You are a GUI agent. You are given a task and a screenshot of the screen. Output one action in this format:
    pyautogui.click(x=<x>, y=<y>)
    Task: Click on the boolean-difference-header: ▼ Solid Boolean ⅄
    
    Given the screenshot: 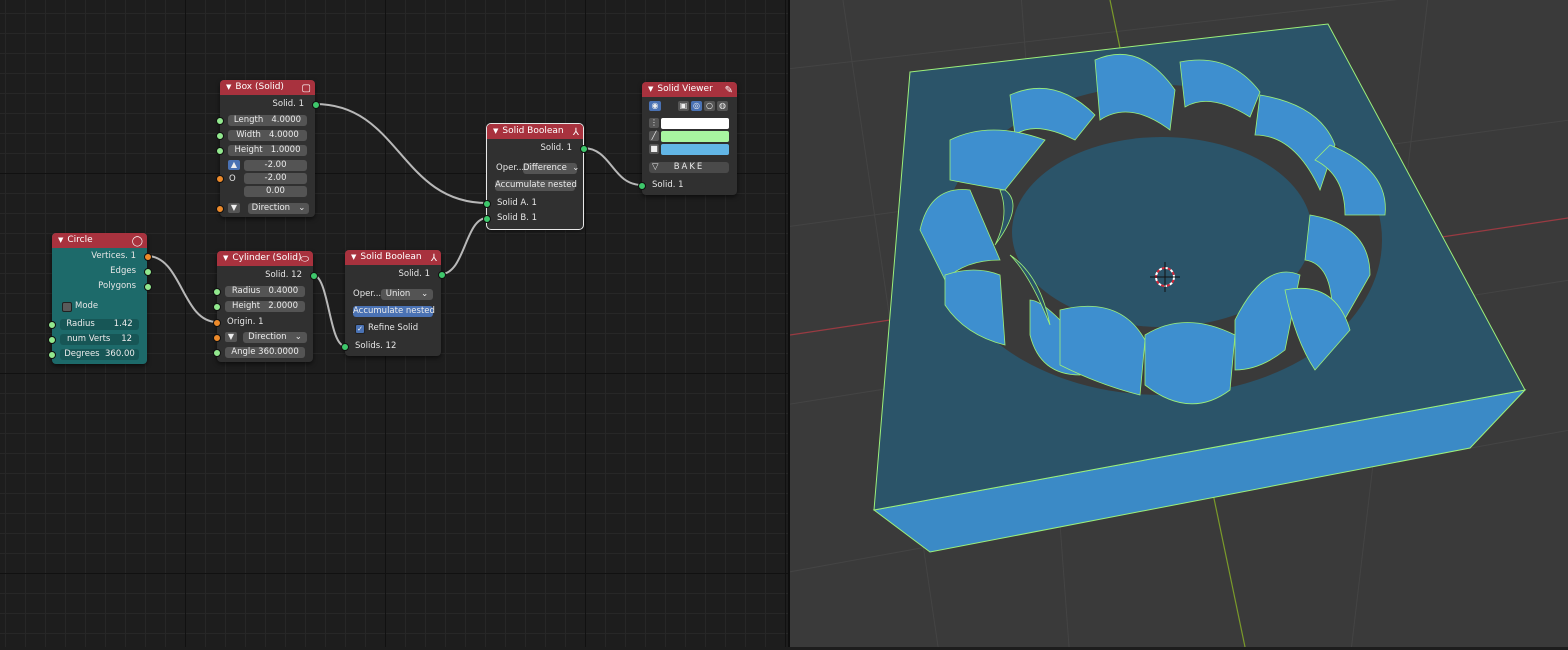 What is the action you would take?
    pyautogui.click(x=535, y=131)
    